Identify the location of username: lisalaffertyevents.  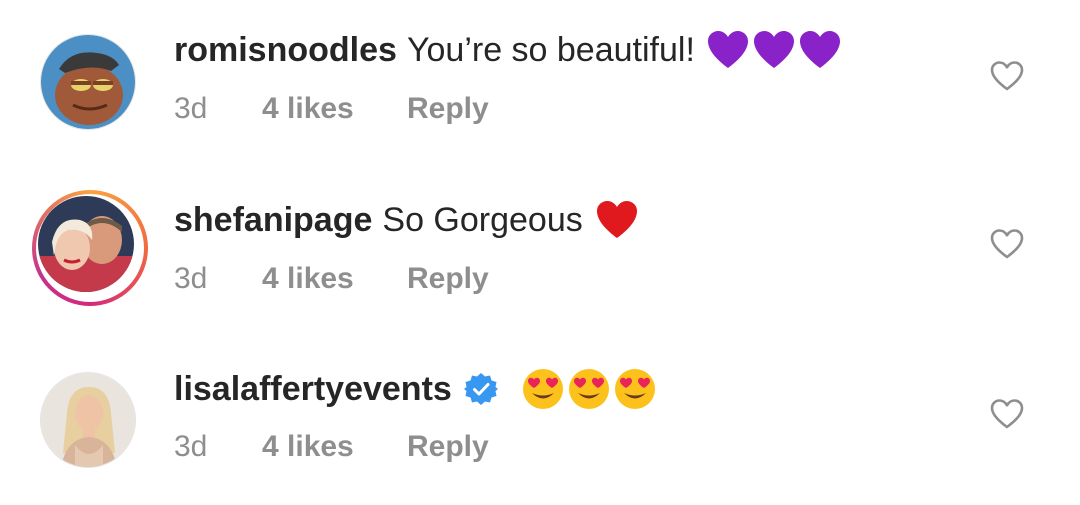
(313, 389).